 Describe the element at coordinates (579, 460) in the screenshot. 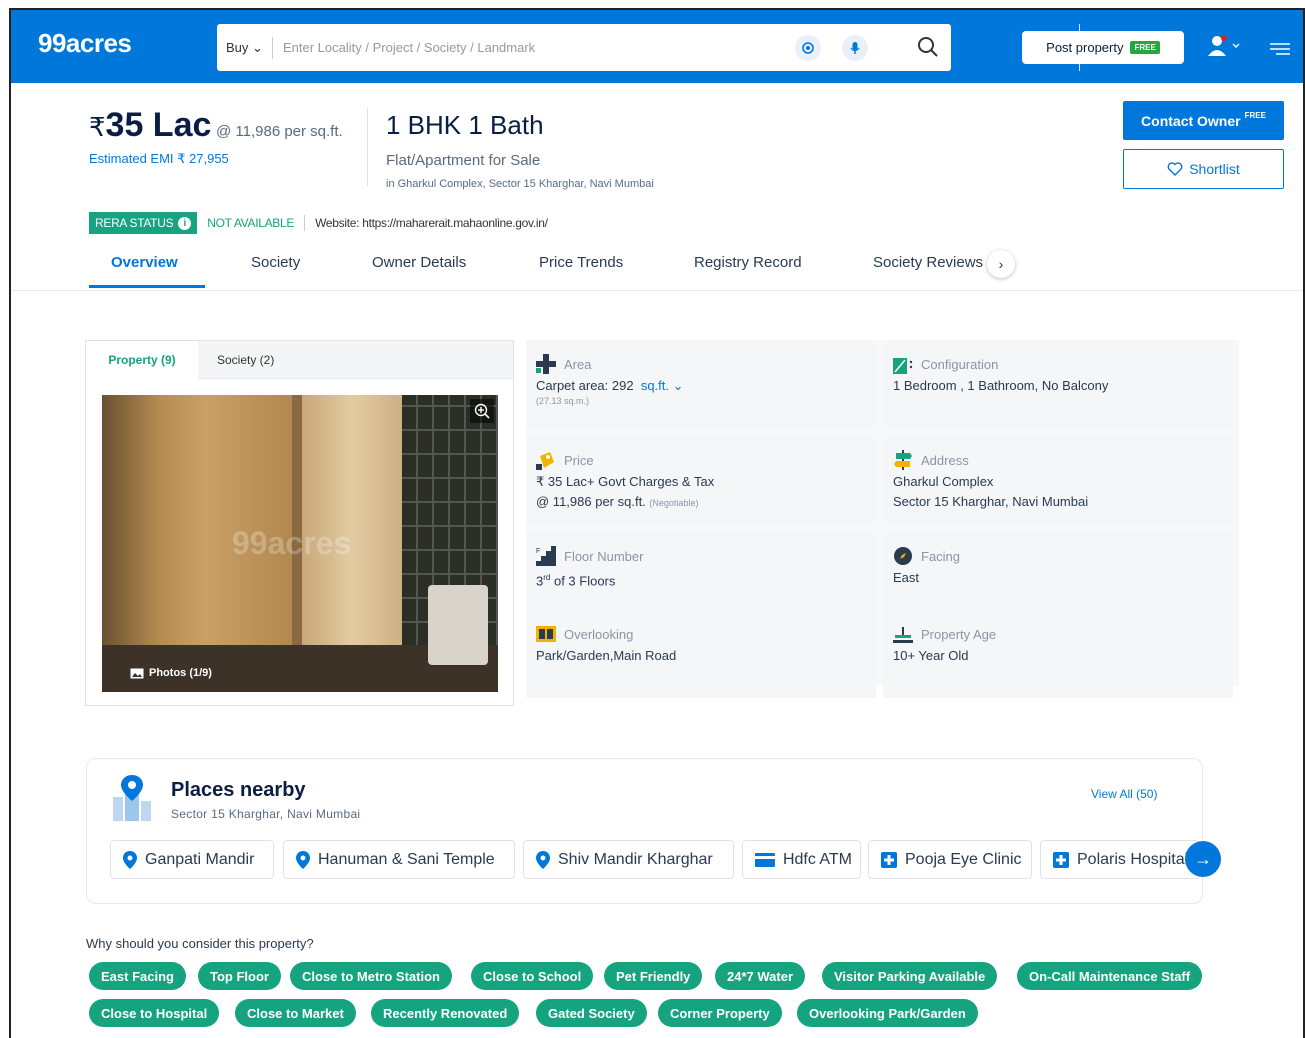

I see `detail-label: Price` at that location.